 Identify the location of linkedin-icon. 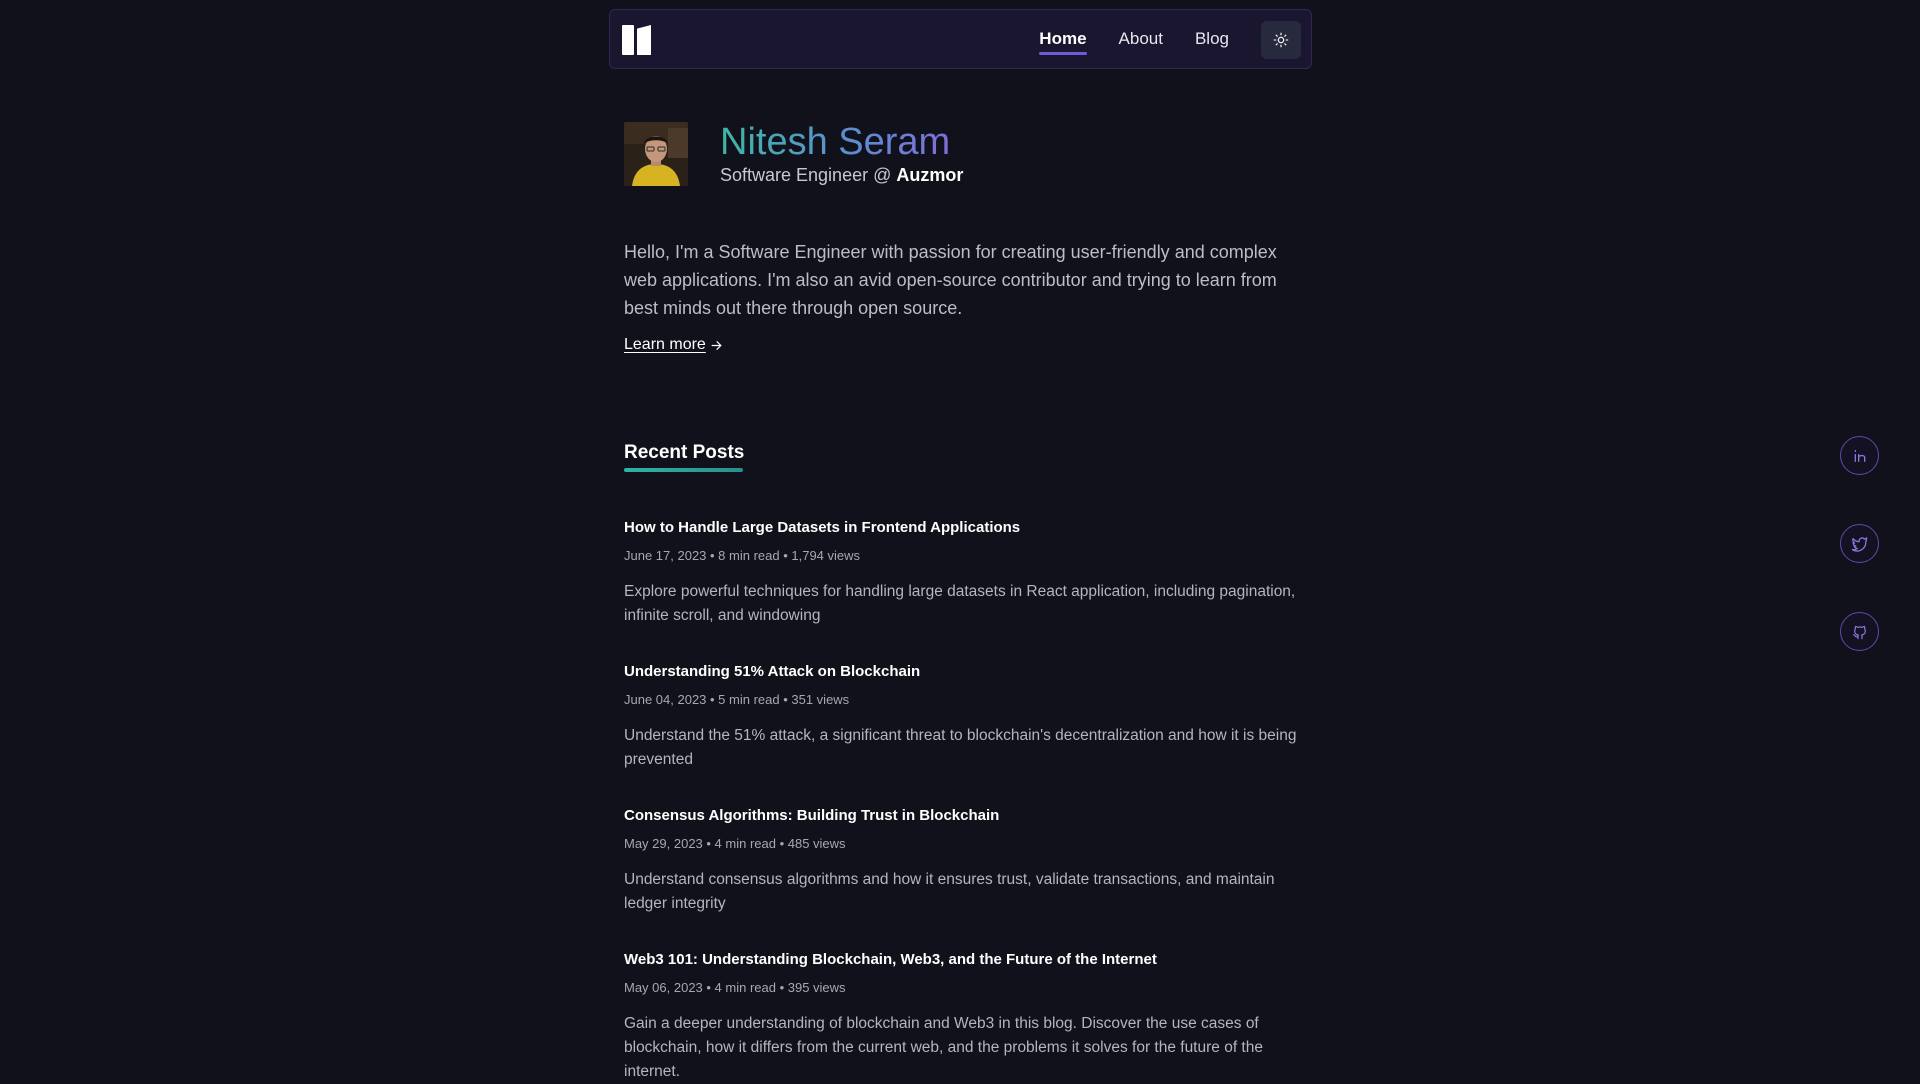
(1859, 455).